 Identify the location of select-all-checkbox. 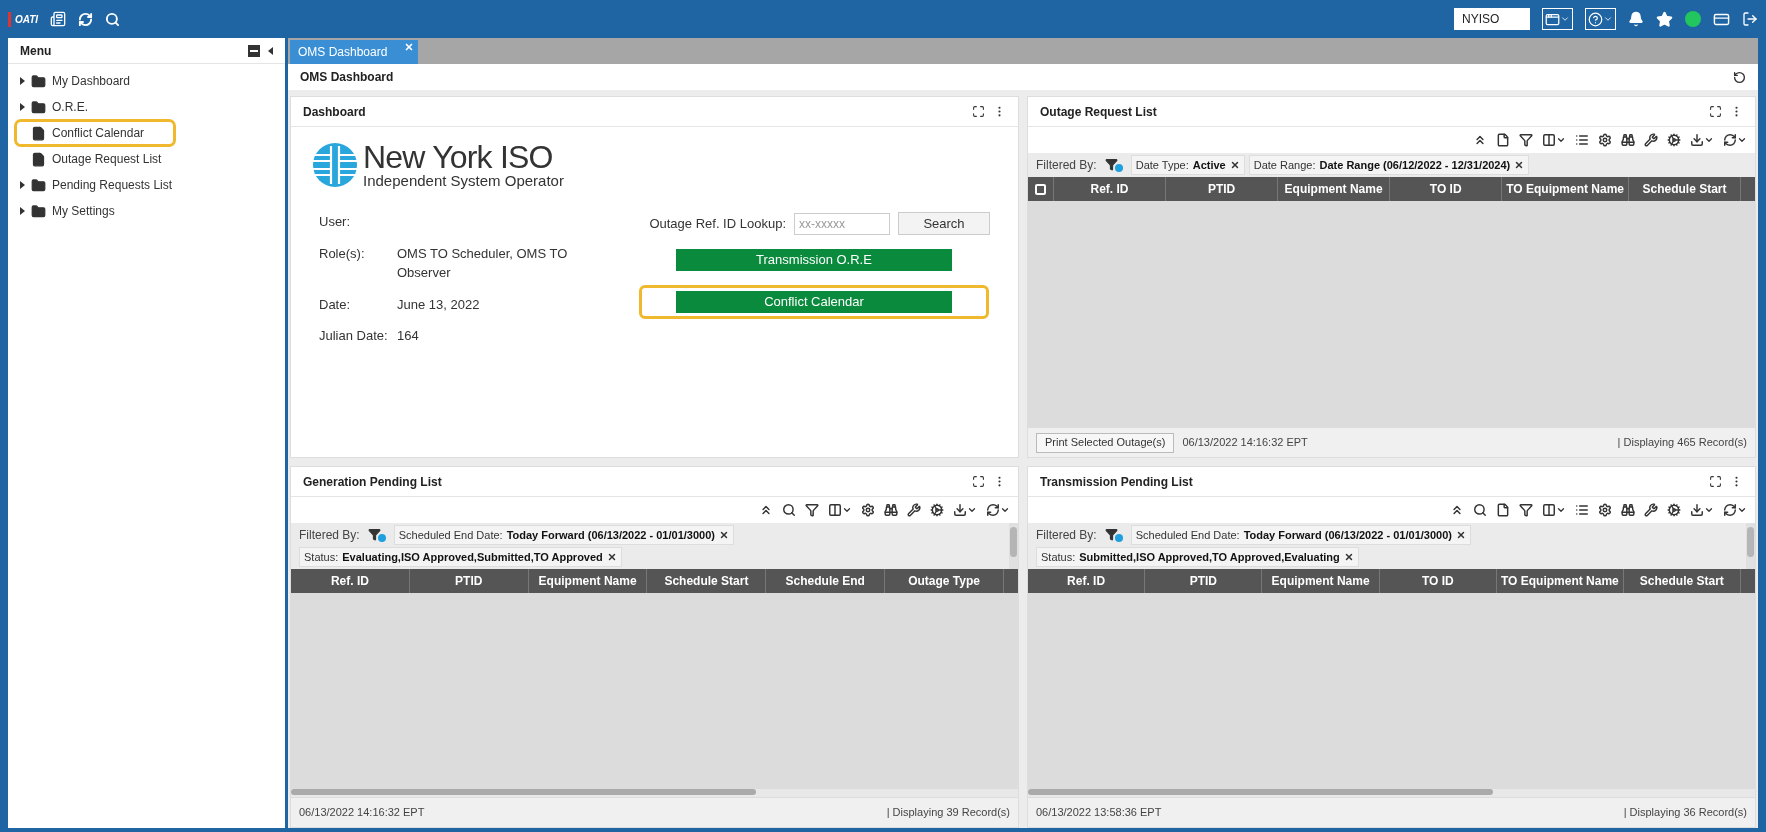
(1040, 189).